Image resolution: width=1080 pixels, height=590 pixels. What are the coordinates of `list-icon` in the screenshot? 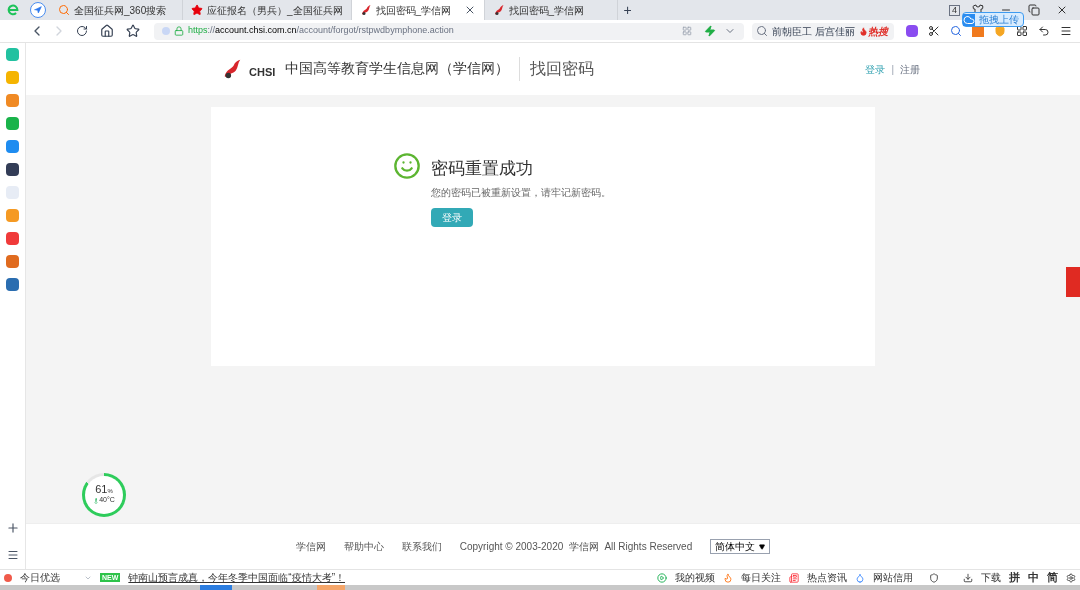 It's located at (12, 555).